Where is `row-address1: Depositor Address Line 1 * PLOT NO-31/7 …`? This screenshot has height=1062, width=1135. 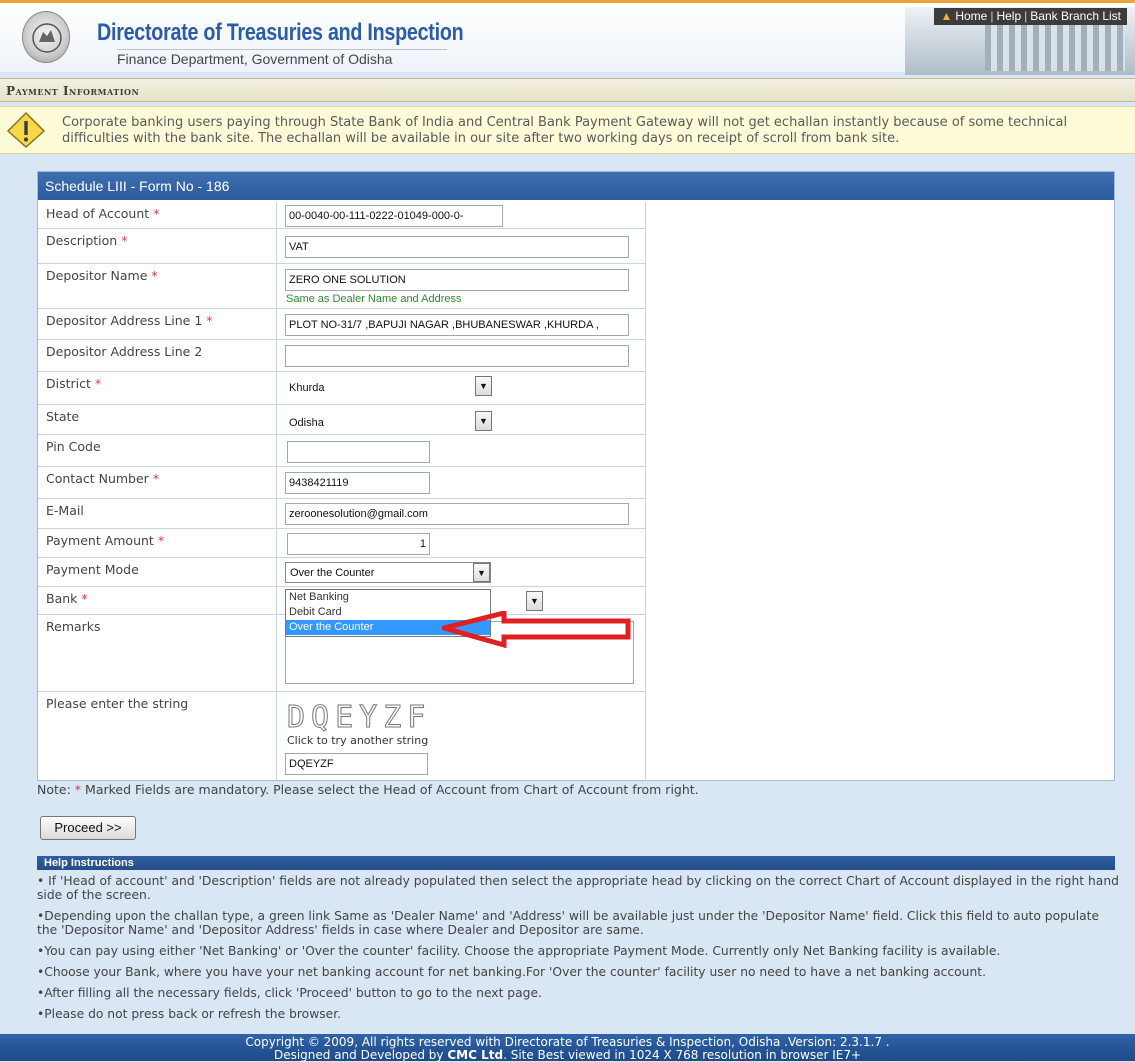
row-address1: Depositor Address Line 1 * PLOT NO-31/7 … is located at coordinates (342, 324).